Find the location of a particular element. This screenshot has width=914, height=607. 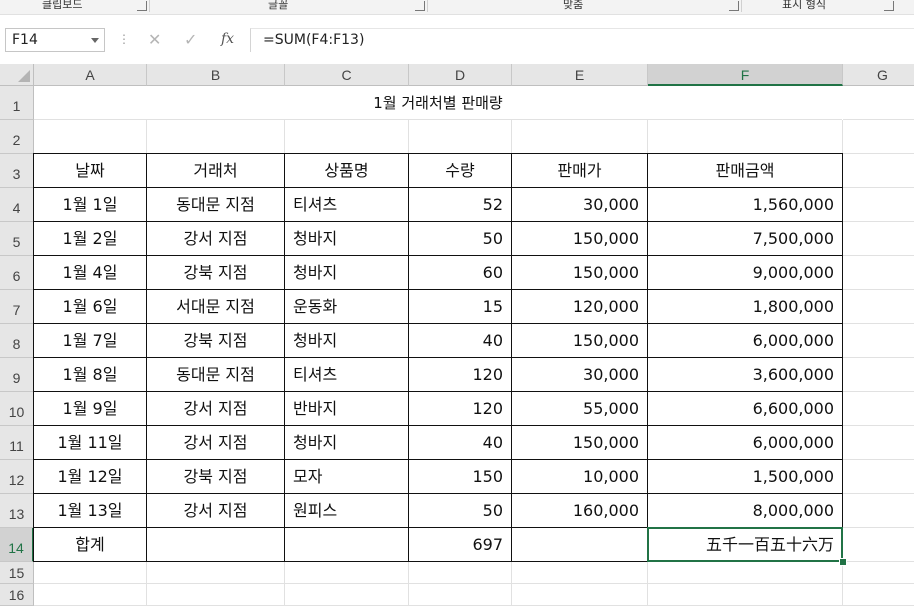

row-header-14: 14 is located at coordinates (17, 545).